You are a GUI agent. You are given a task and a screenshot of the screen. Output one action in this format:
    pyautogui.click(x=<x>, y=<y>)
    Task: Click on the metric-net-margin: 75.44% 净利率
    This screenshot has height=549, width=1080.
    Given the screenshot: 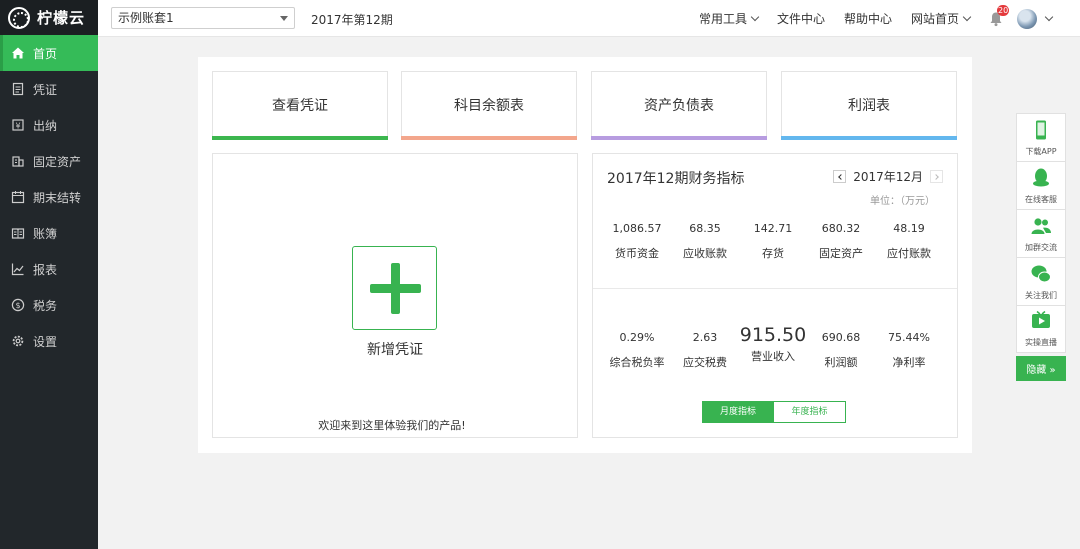 What is the action you would take?
    pyautogui.click(x=909, y=350)
    